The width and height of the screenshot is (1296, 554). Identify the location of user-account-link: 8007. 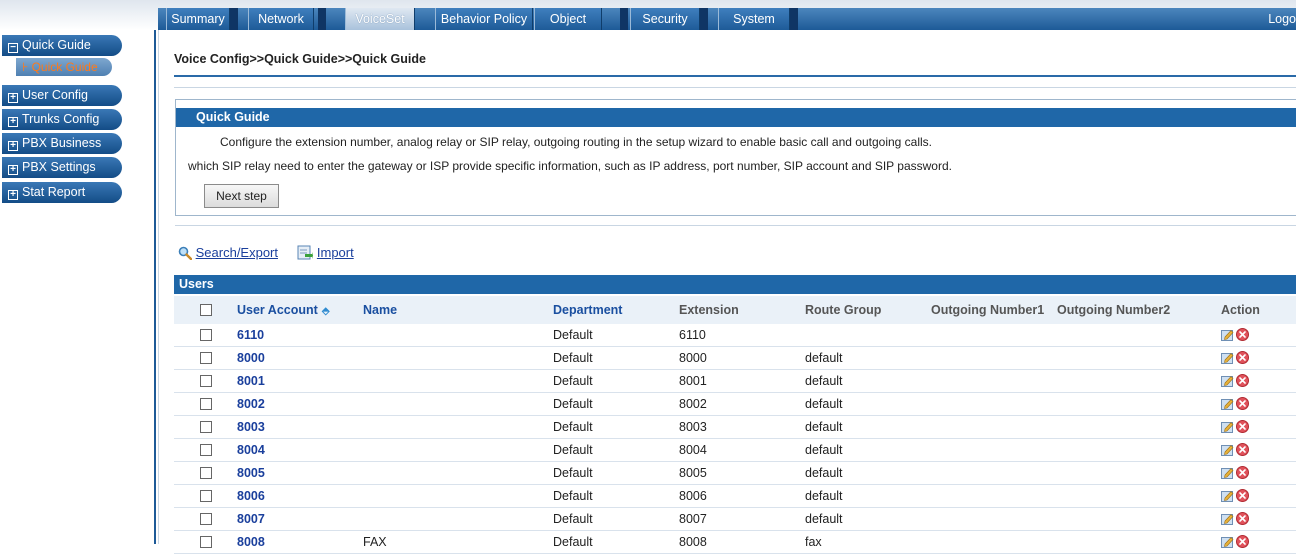
(300, 519).